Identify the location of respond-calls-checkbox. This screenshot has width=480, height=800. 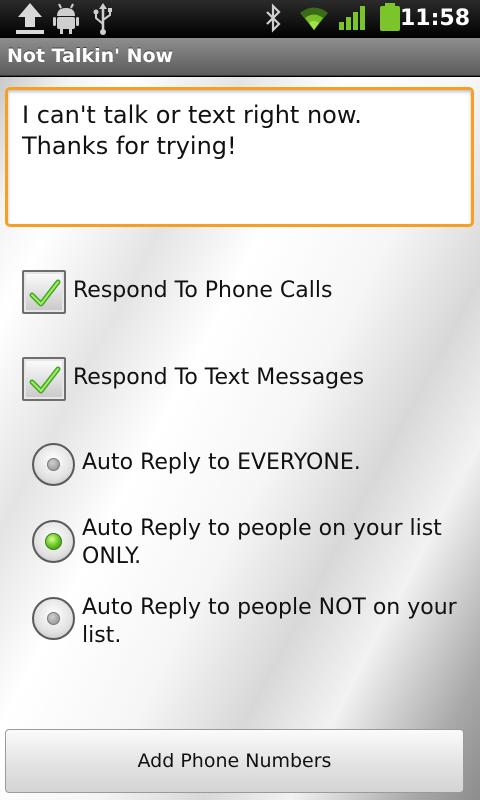
(44, 292).